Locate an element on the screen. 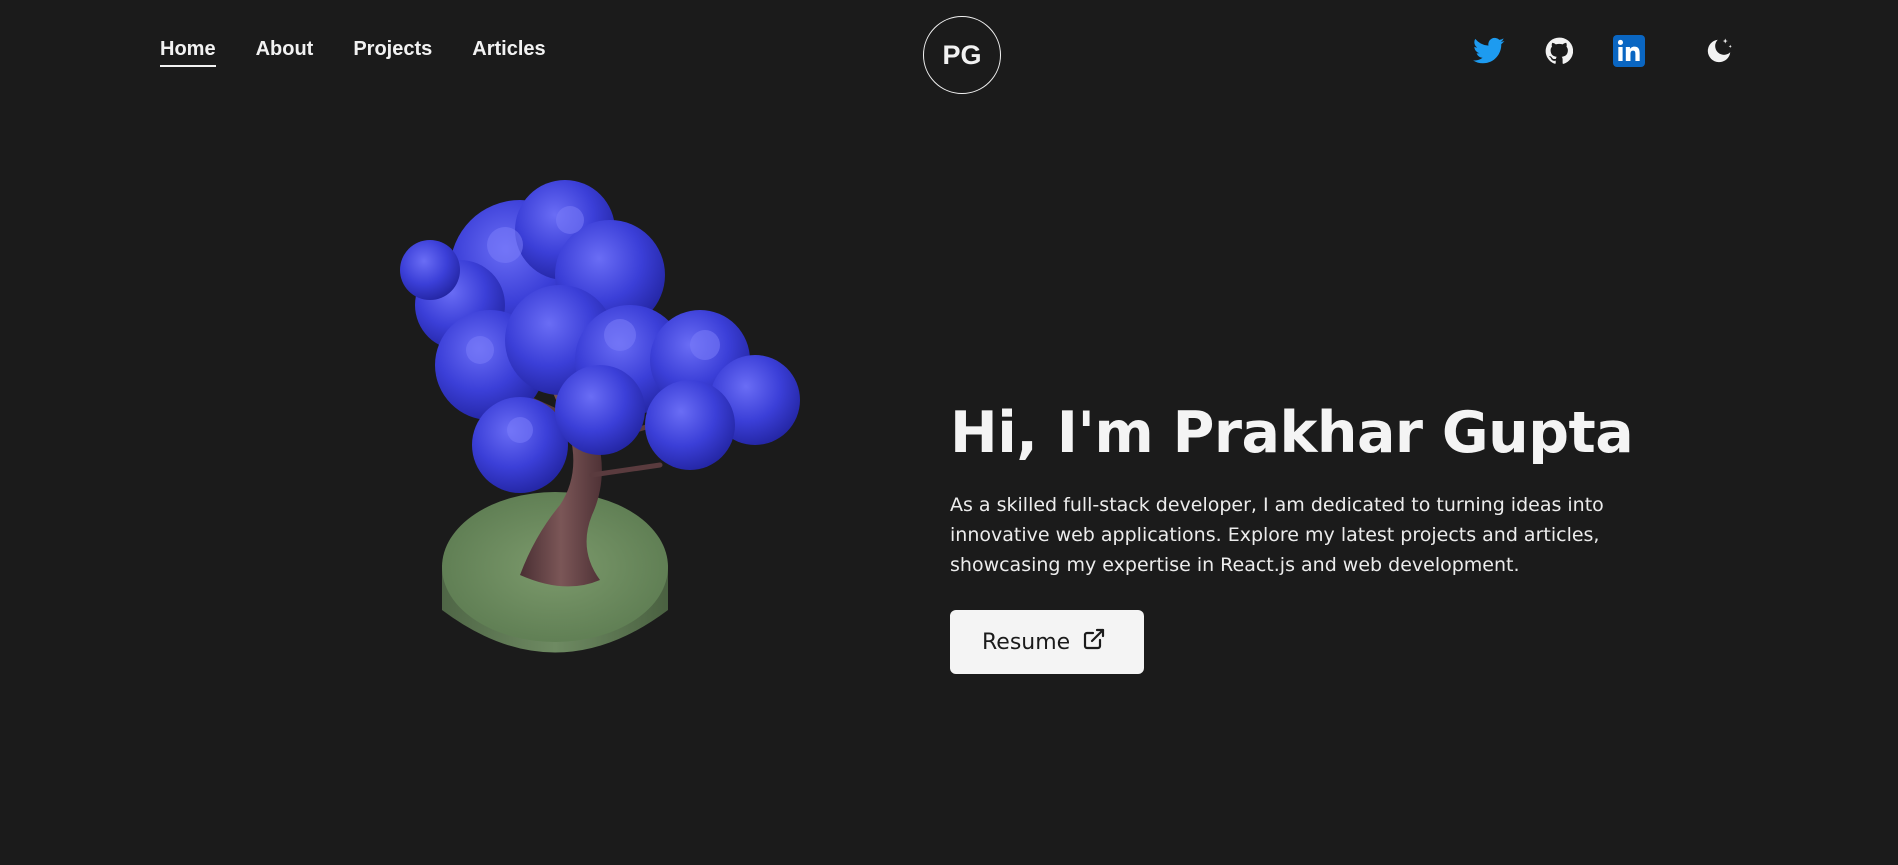 The image size is (1898, 865). main-nav: Home About Projects Articles is located at coordinates (353, 52).